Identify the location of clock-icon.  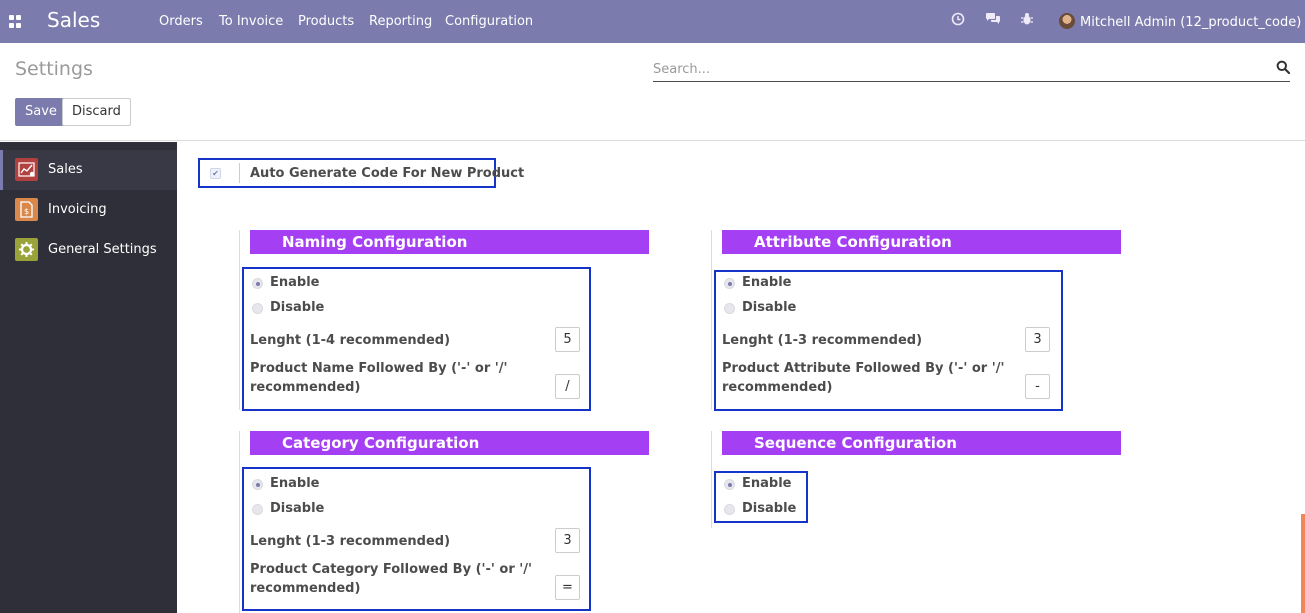
(958, 20).